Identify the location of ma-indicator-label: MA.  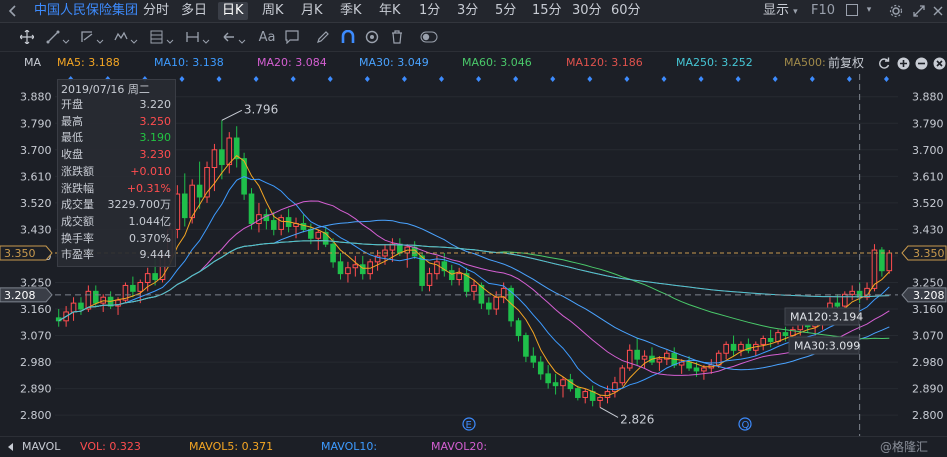
(32, 63).